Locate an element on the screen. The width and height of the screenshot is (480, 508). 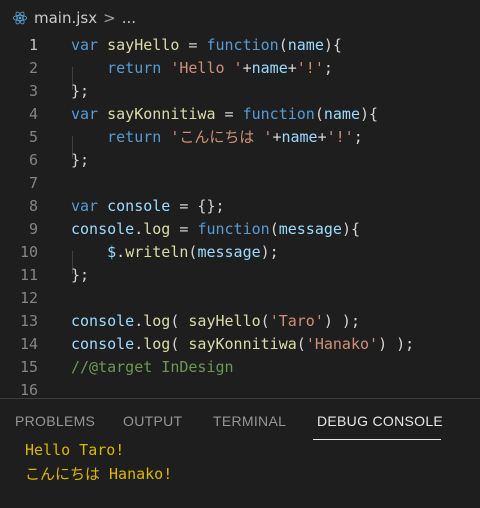
code-line: 14 console.log( sayKonnitiwa('Hanako') ); is located at coordinates (240, 344).